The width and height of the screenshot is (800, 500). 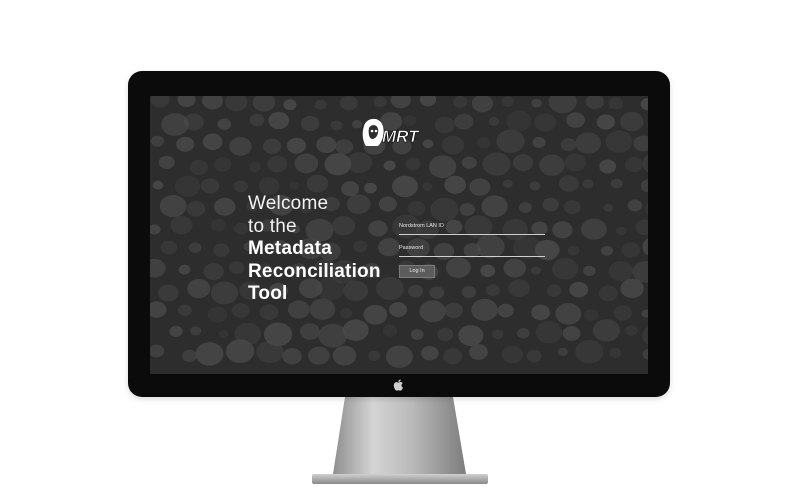 What do you see at coordinates (472, 227) in the screenshot?
I see `lan-id-field: Nordstrom LAN ID` at bounding box center [472, 227].